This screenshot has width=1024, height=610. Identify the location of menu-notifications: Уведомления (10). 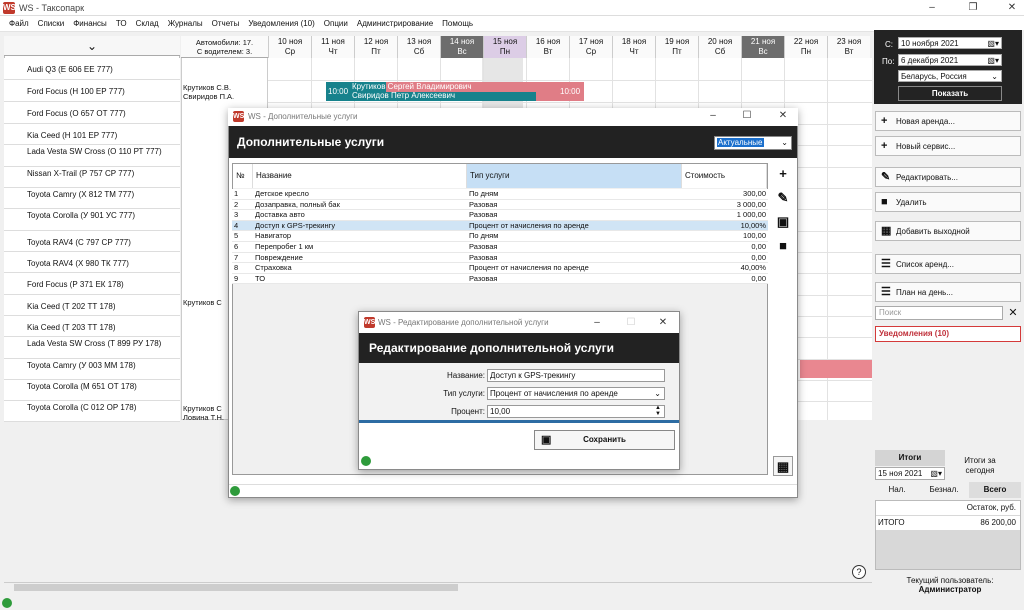
(281, 23).